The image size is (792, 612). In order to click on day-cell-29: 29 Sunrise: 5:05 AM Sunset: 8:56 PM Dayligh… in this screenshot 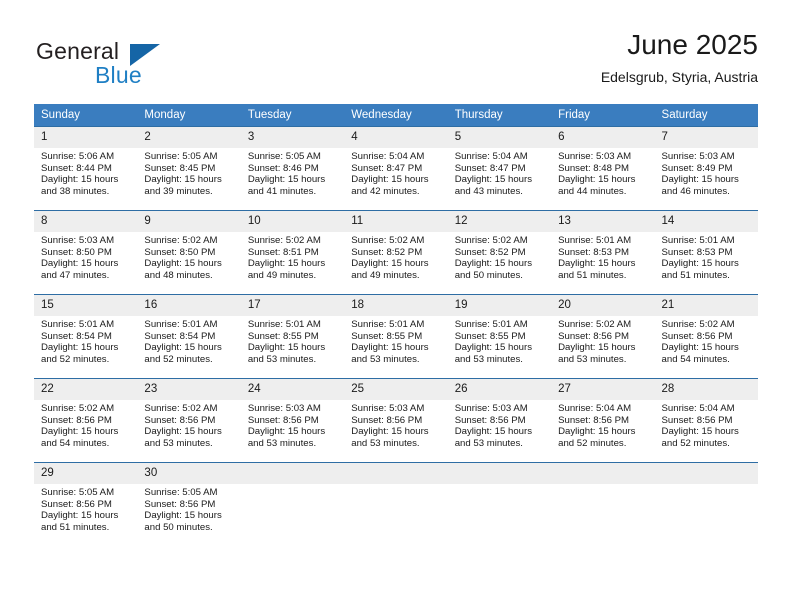, I will do `click(86, 504)`.